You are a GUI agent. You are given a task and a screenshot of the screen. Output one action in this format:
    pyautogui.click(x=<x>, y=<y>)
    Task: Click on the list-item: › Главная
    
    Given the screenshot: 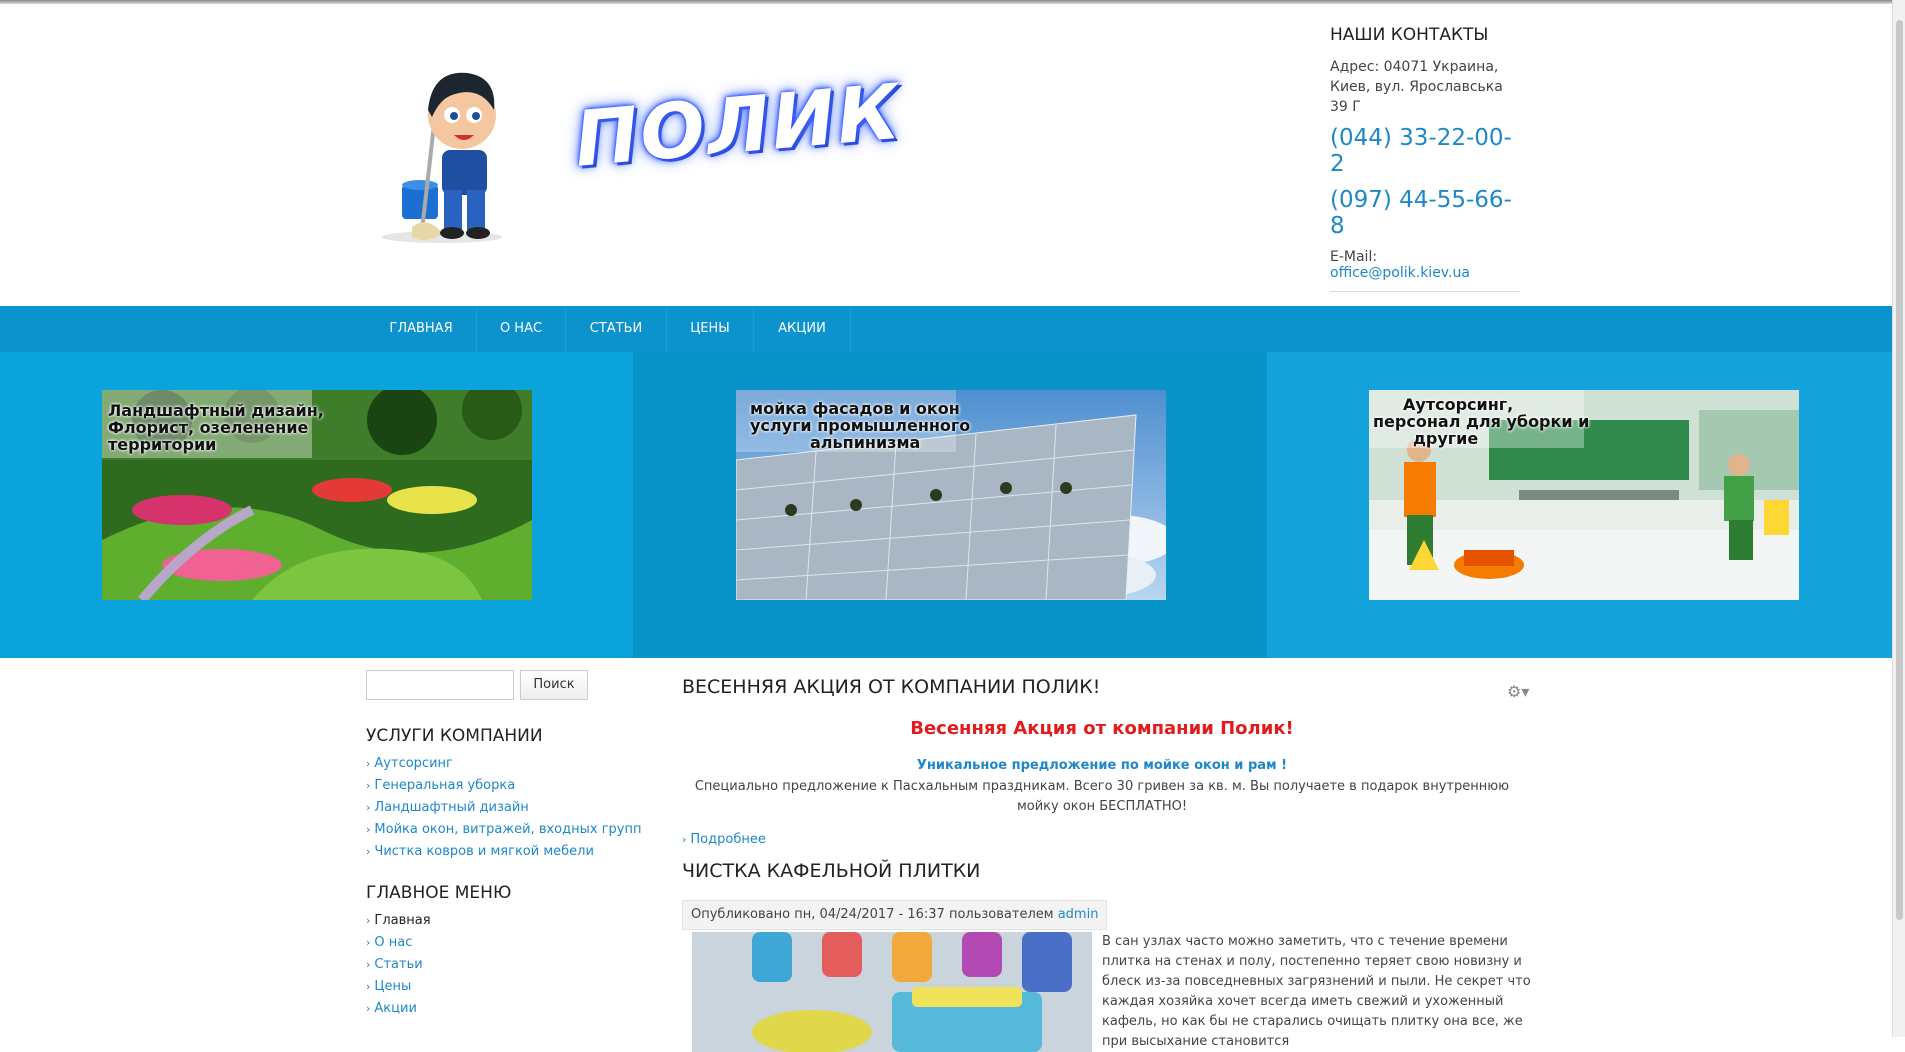 What is the action you would take?
    pyautogui.click(x=398, y=921)
    